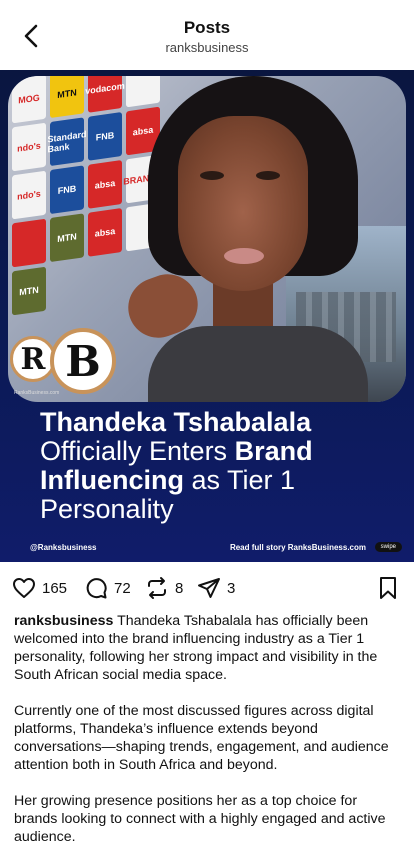 The height and width of the screenshot is (850, 414). I want to click on account-username: ranksbusiness, so click(207, 47).